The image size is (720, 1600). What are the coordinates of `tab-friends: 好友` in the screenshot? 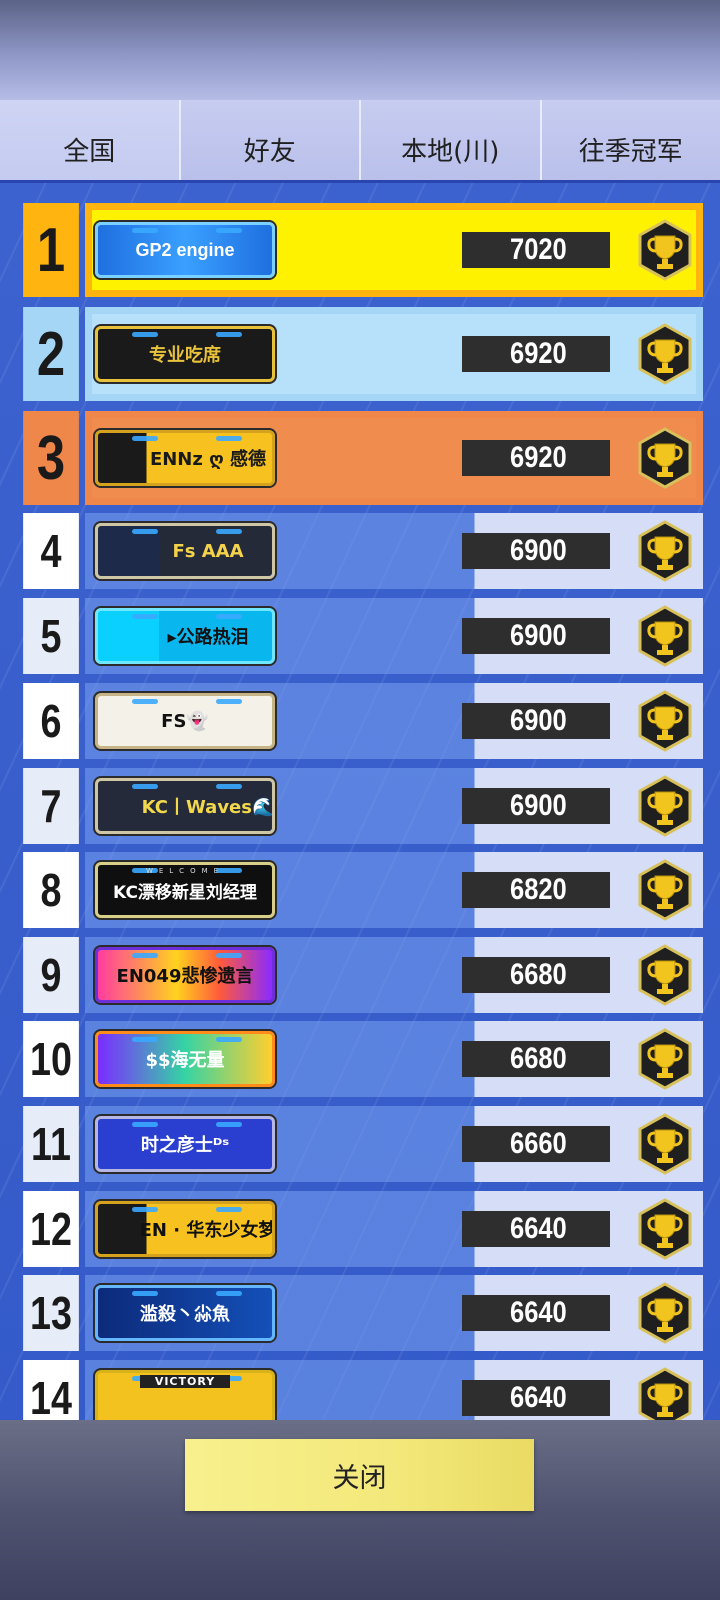 It's located at (271, 140).